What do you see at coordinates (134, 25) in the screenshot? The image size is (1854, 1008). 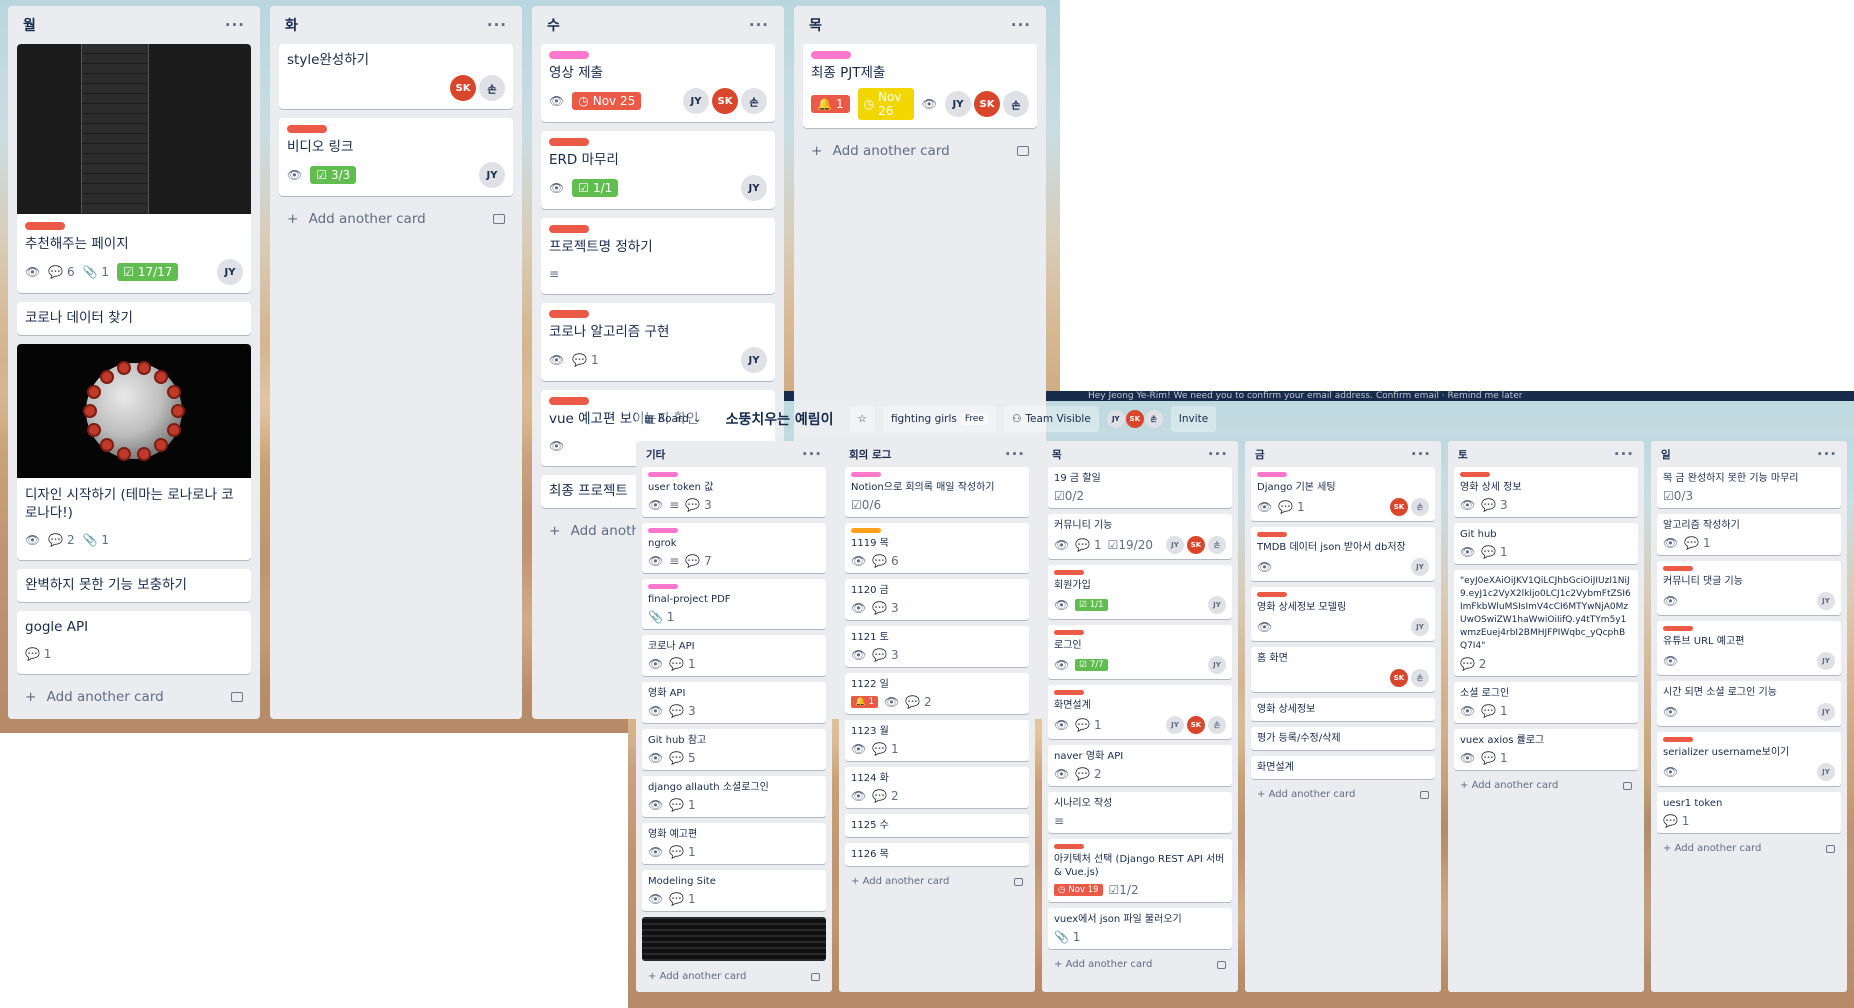 I see `list-header: 월 ···` at bounding box center [134, 25].